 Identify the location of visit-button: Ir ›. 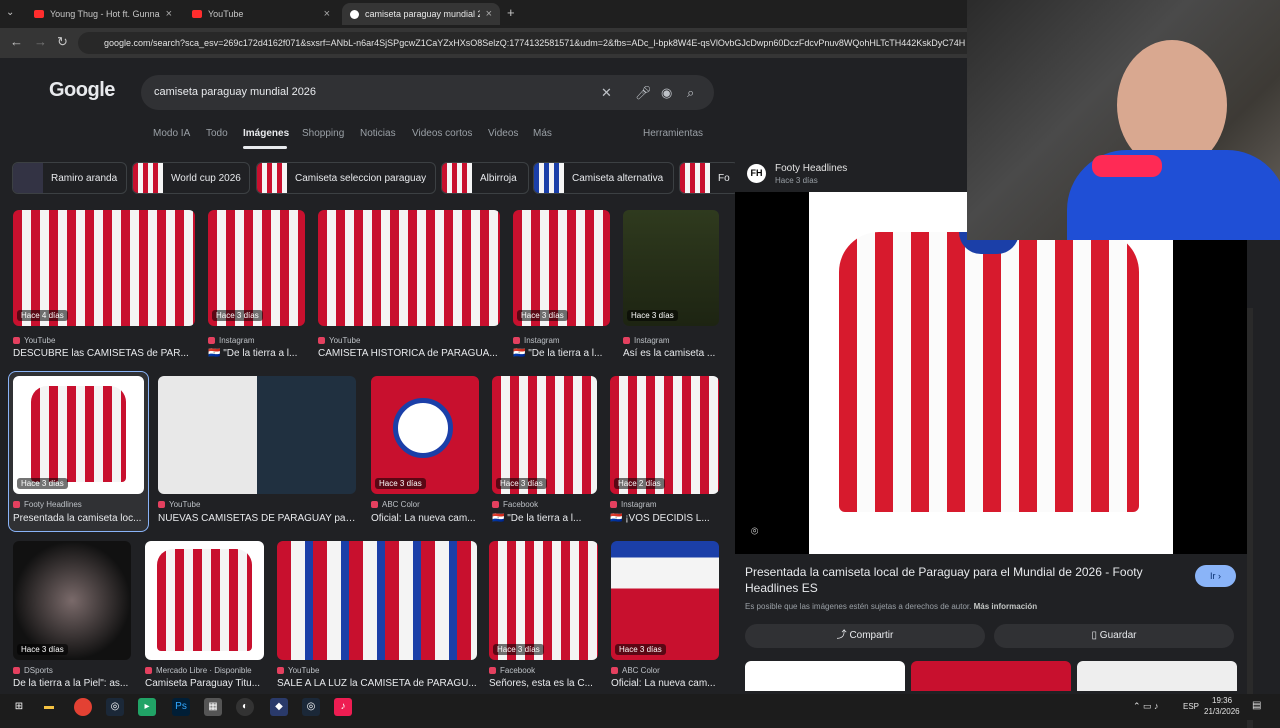
(1215, 576).